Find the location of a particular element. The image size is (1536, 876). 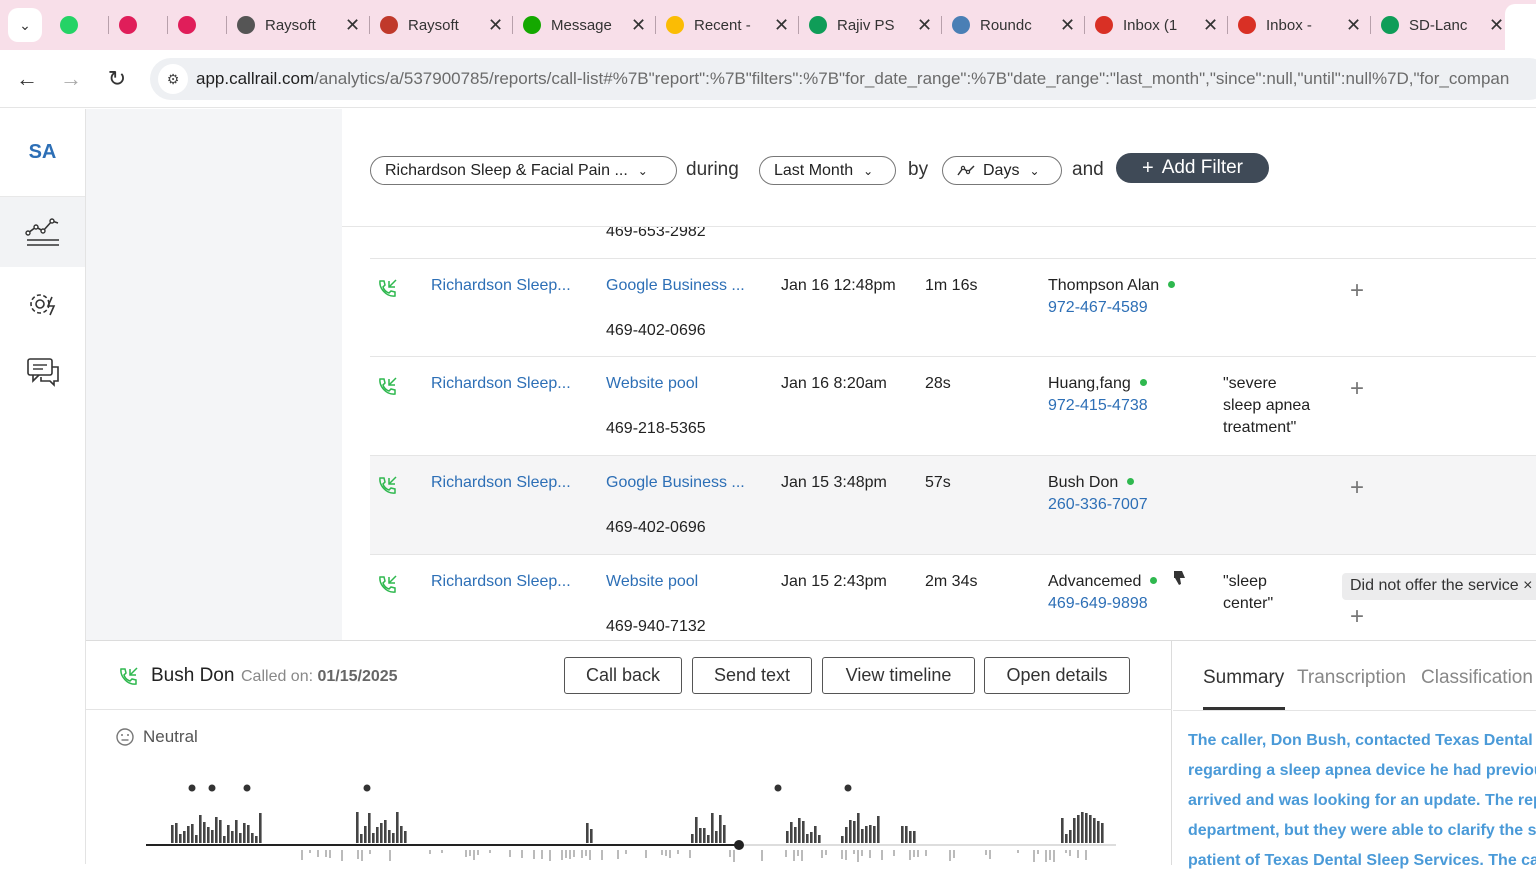

active-tab is located at coordinates (1520, 27).